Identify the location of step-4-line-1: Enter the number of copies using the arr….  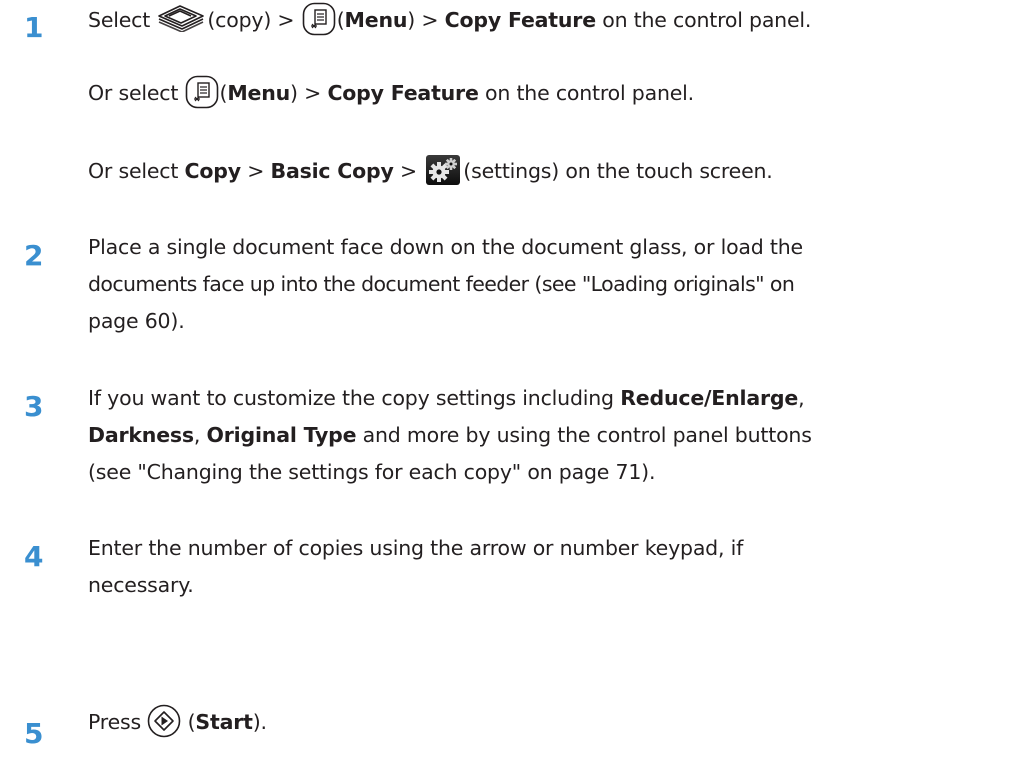
(416, 548).